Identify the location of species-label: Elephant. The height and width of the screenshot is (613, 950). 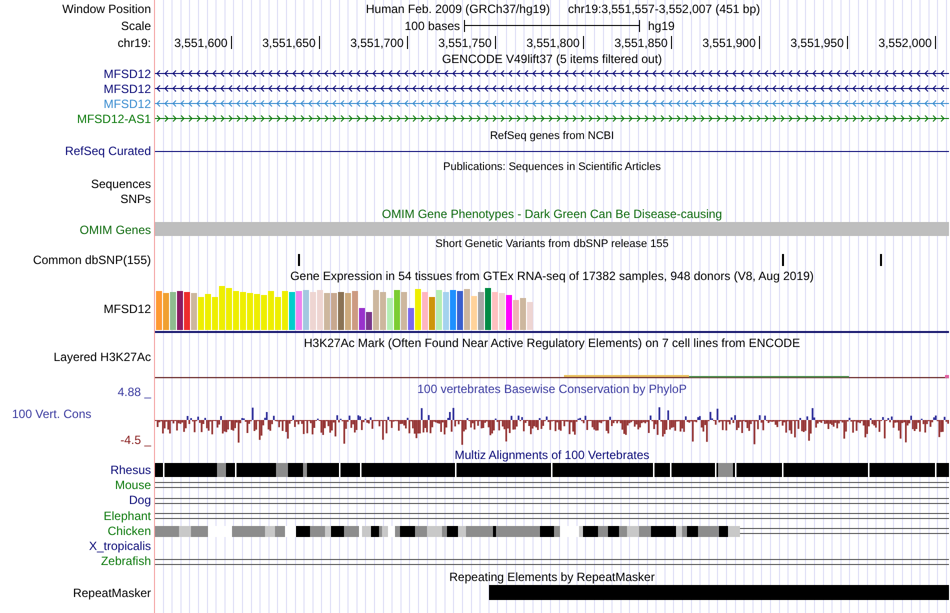
(127, 516).